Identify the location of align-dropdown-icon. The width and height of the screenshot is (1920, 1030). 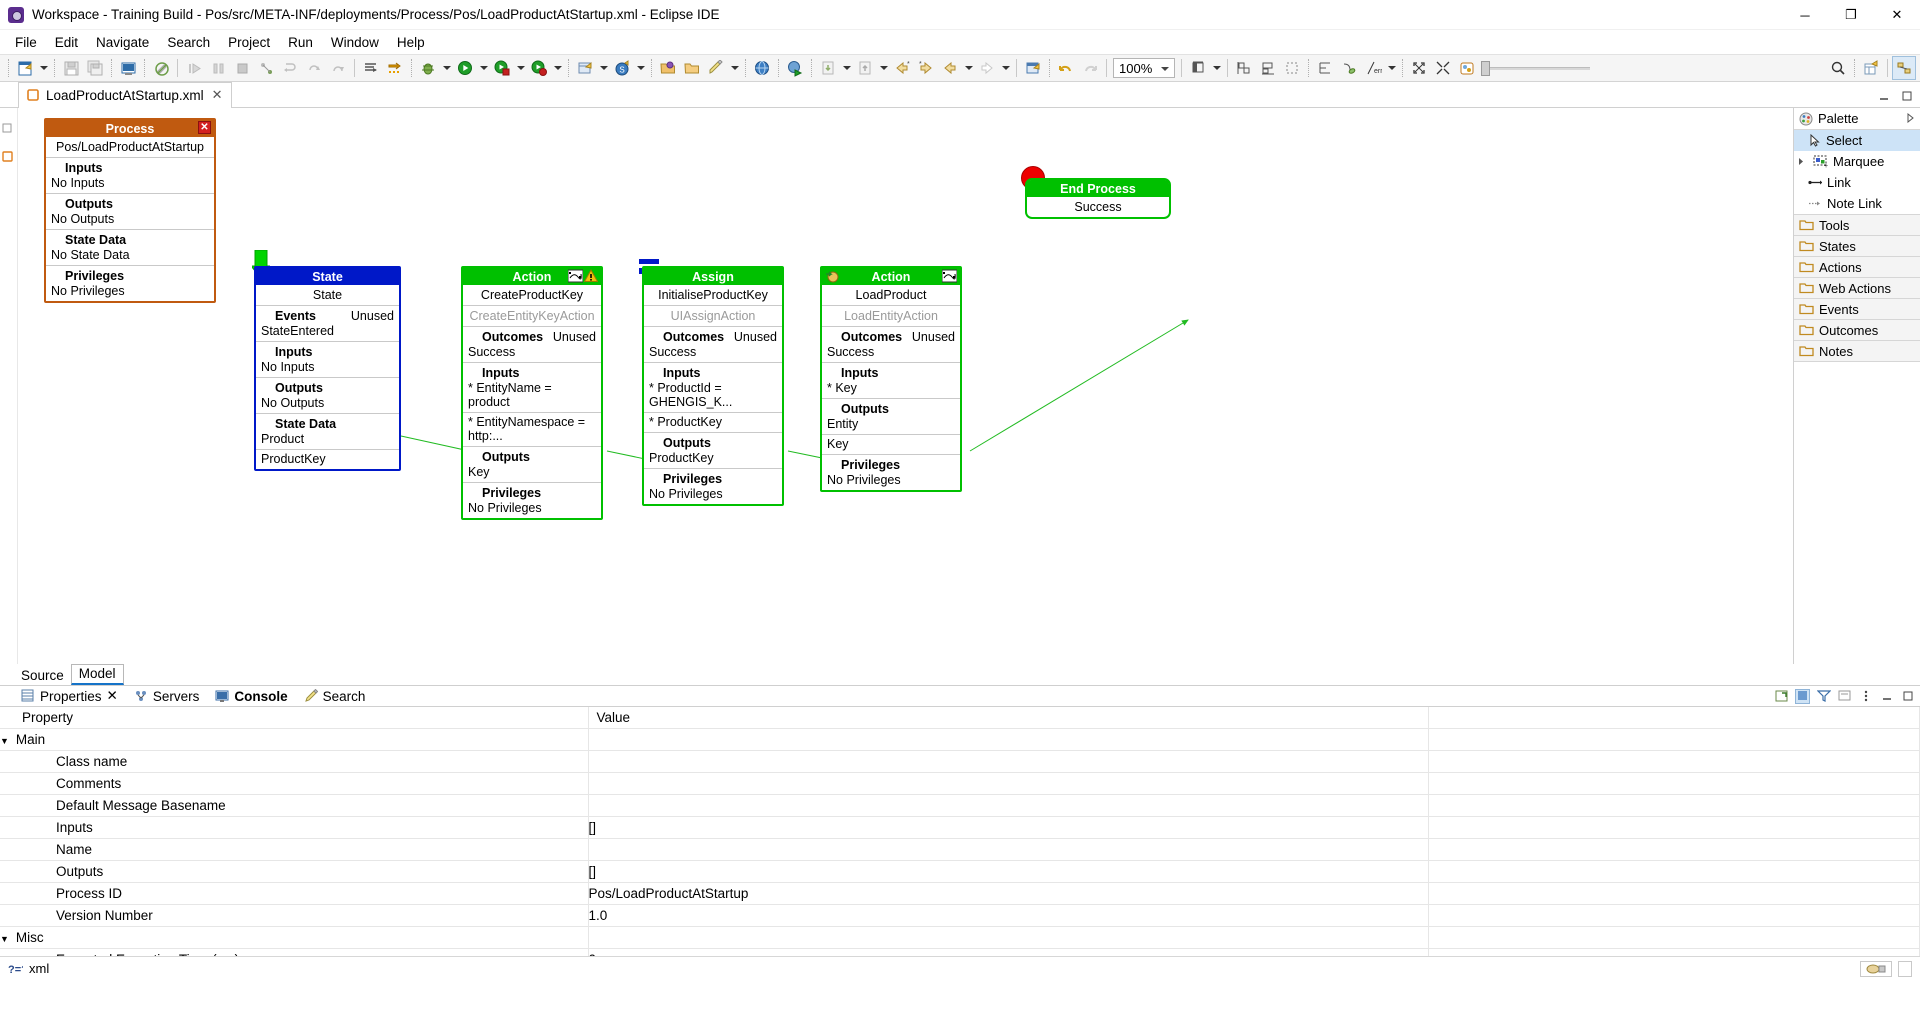
(1216, 68).